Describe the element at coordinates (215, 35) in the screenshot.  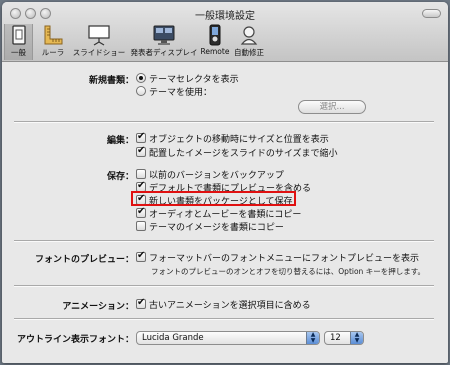
I see `remote-icon` at that location.